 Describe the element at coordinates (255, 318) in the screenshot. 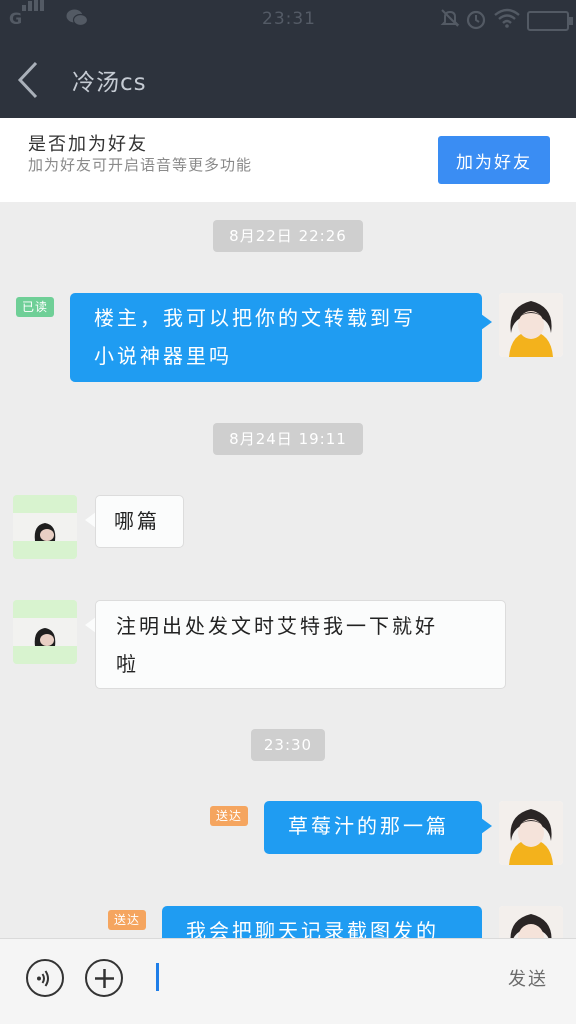

I see `message-line: 楼主，我可以把你的文转载到写` at that location.